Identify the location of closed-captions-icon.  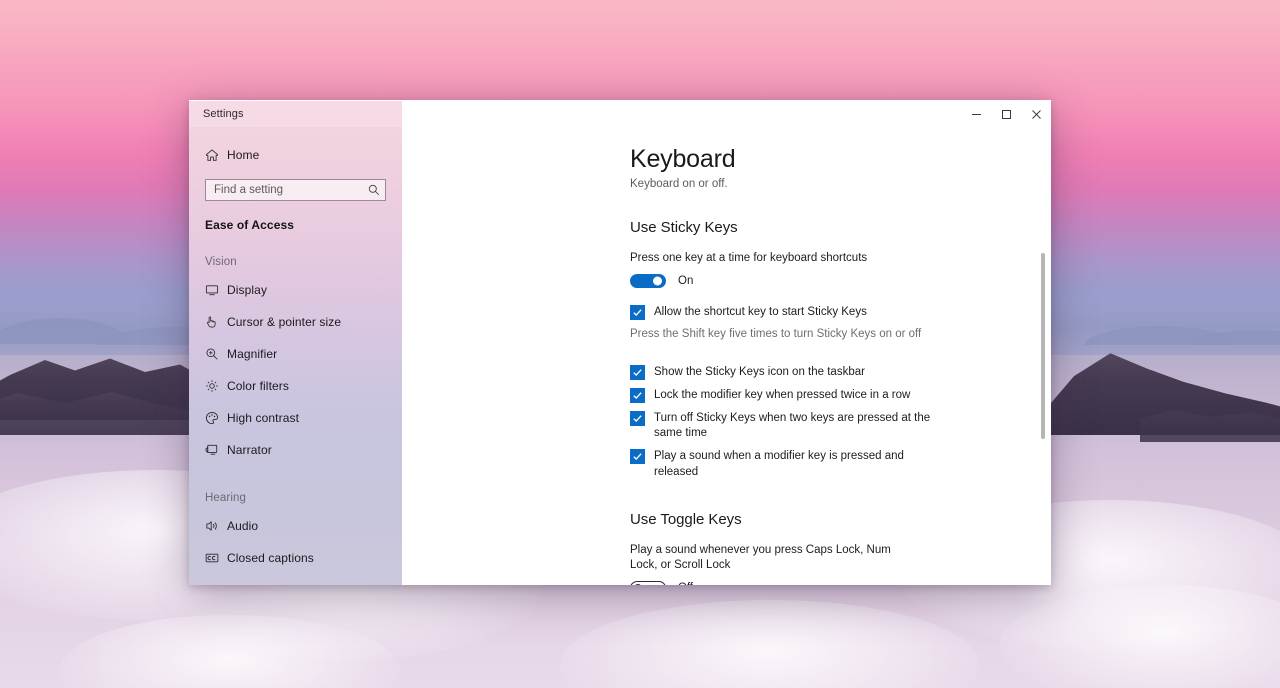
(216, 558).